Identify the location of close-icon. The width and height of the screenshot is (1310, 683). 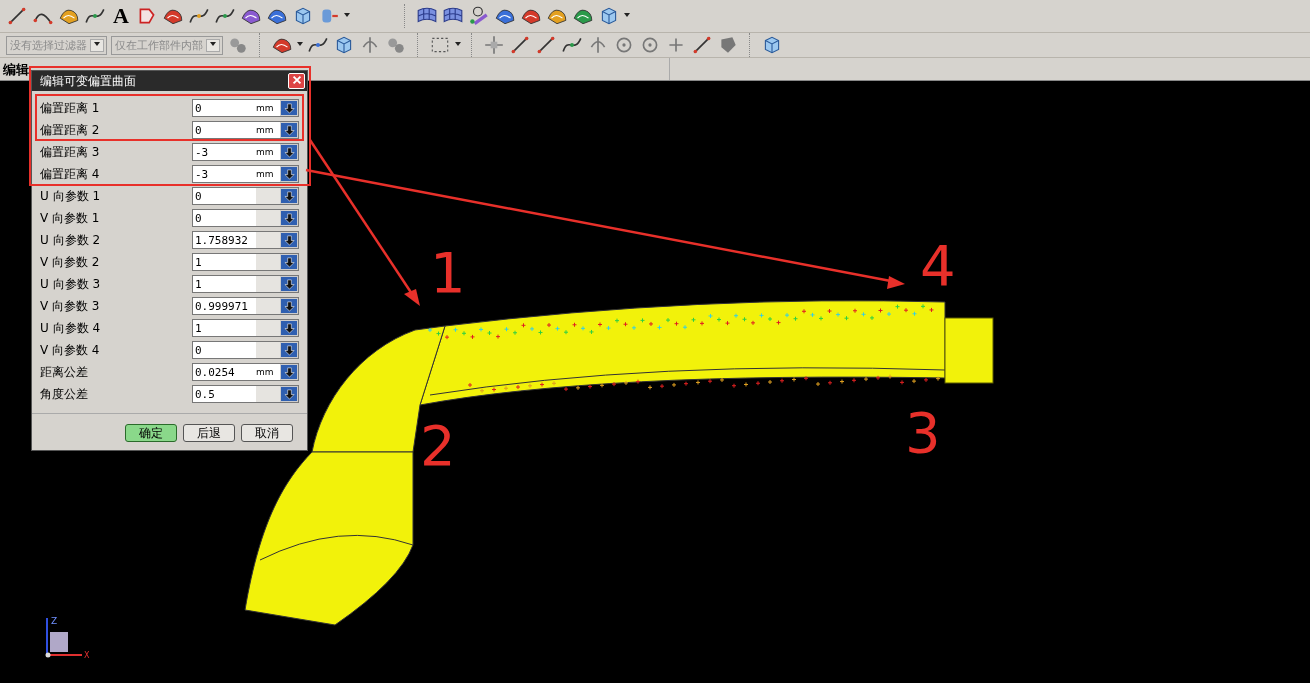
(296, 81).